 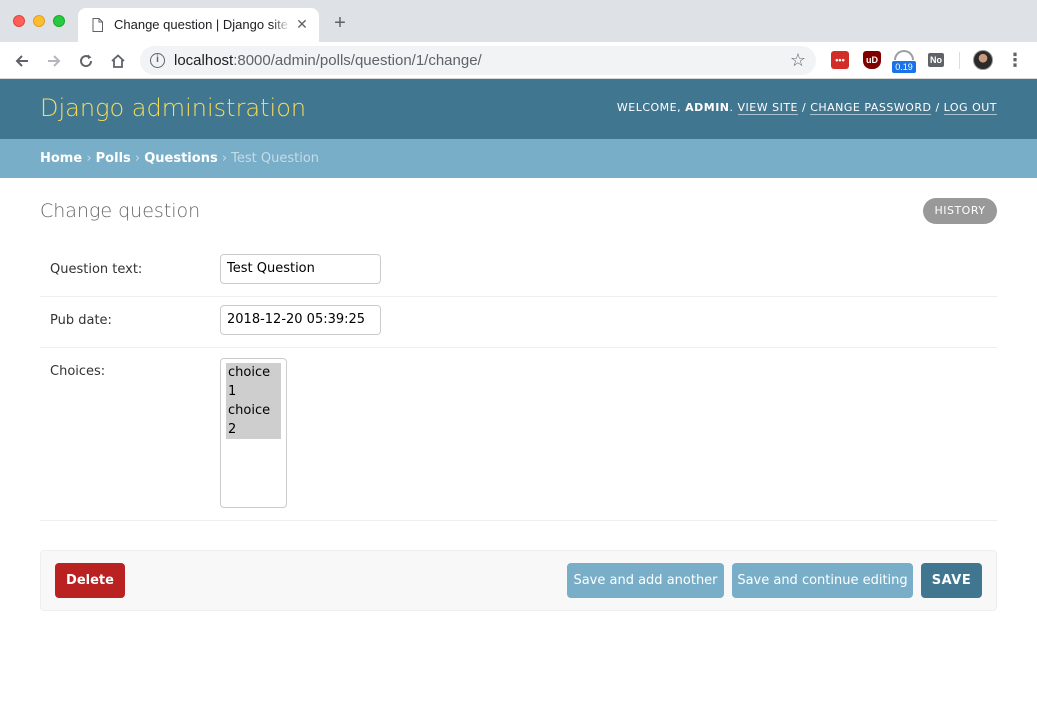 What do you see at coordinates (54, 61) in the screenshot?
I see `forward-icon` at bounding box center [54, 61].